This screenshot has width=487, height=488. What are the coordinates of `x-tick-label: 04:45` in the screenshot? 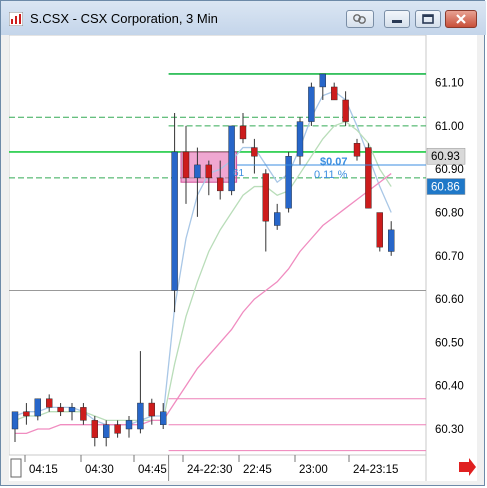 It's located at (152, 470).